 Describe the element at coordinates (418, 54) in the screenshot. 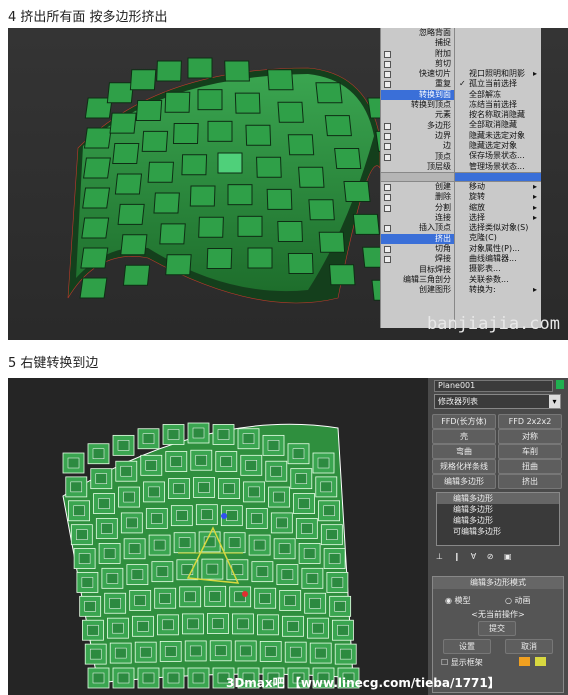

I see `quad-left-item: 附加` at that location.